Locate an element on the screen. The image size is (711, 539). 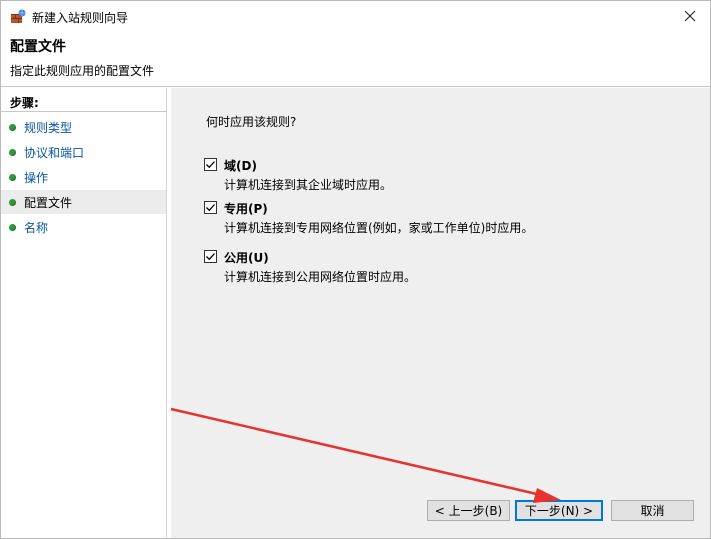
private-checkbox is located at coordinates (210, 207).